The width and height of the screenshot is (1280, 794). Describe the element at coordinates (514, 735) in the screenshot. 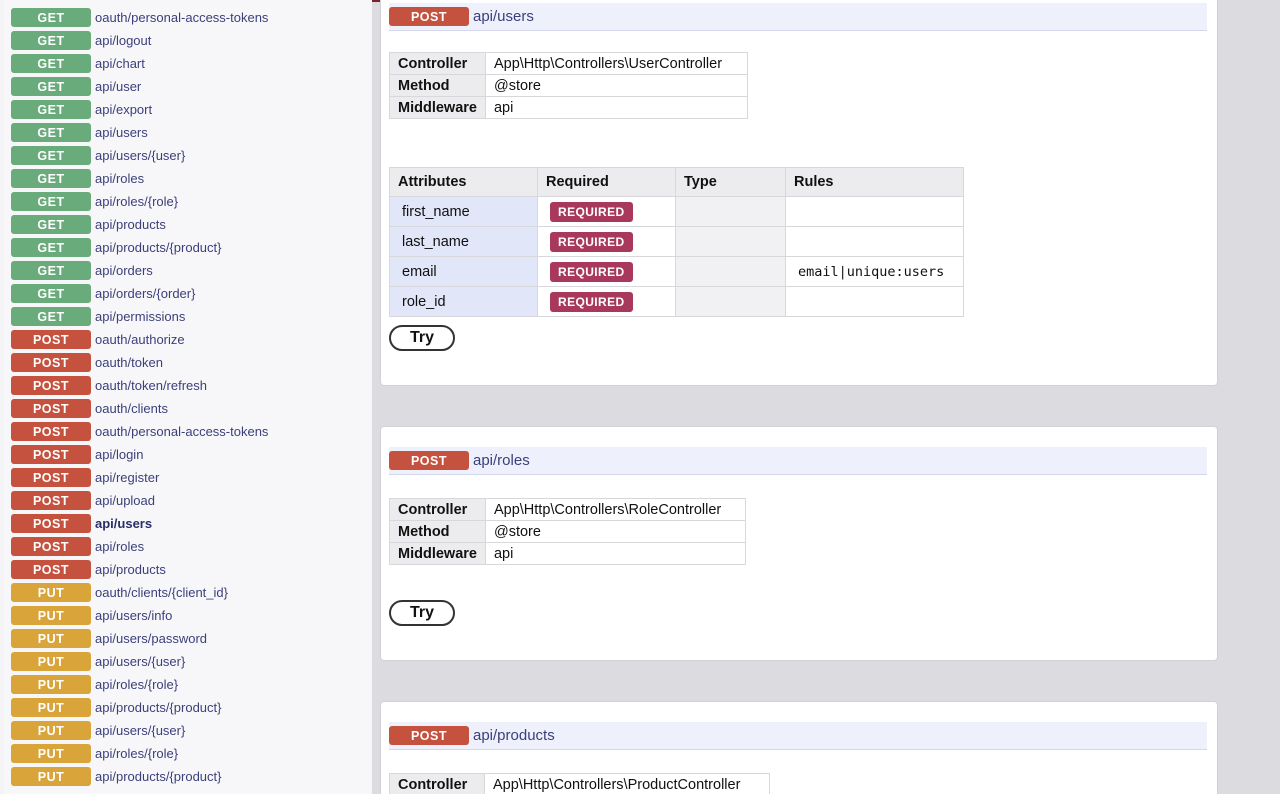

I see `endpoint-path: api/products` at that location.